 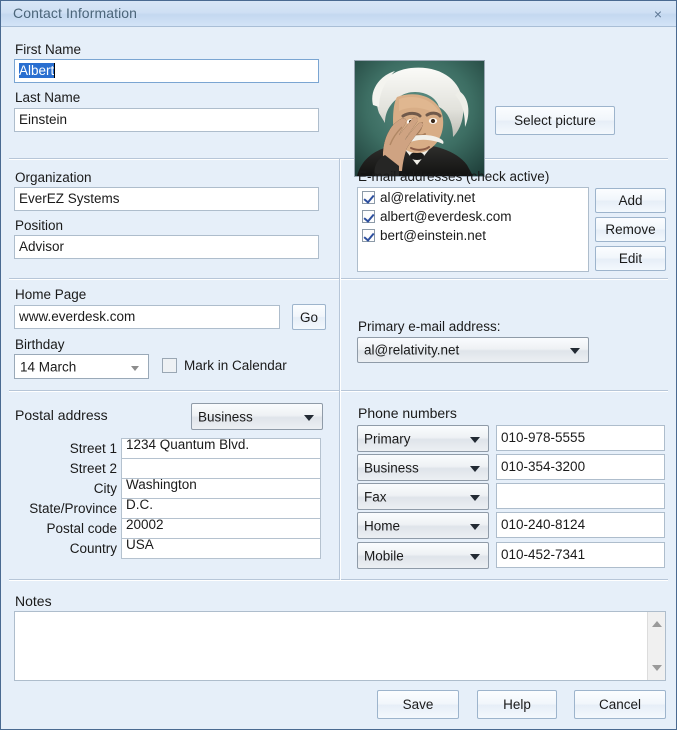 I want to click on street1-label: Street 1, so click(x=93, y=448).